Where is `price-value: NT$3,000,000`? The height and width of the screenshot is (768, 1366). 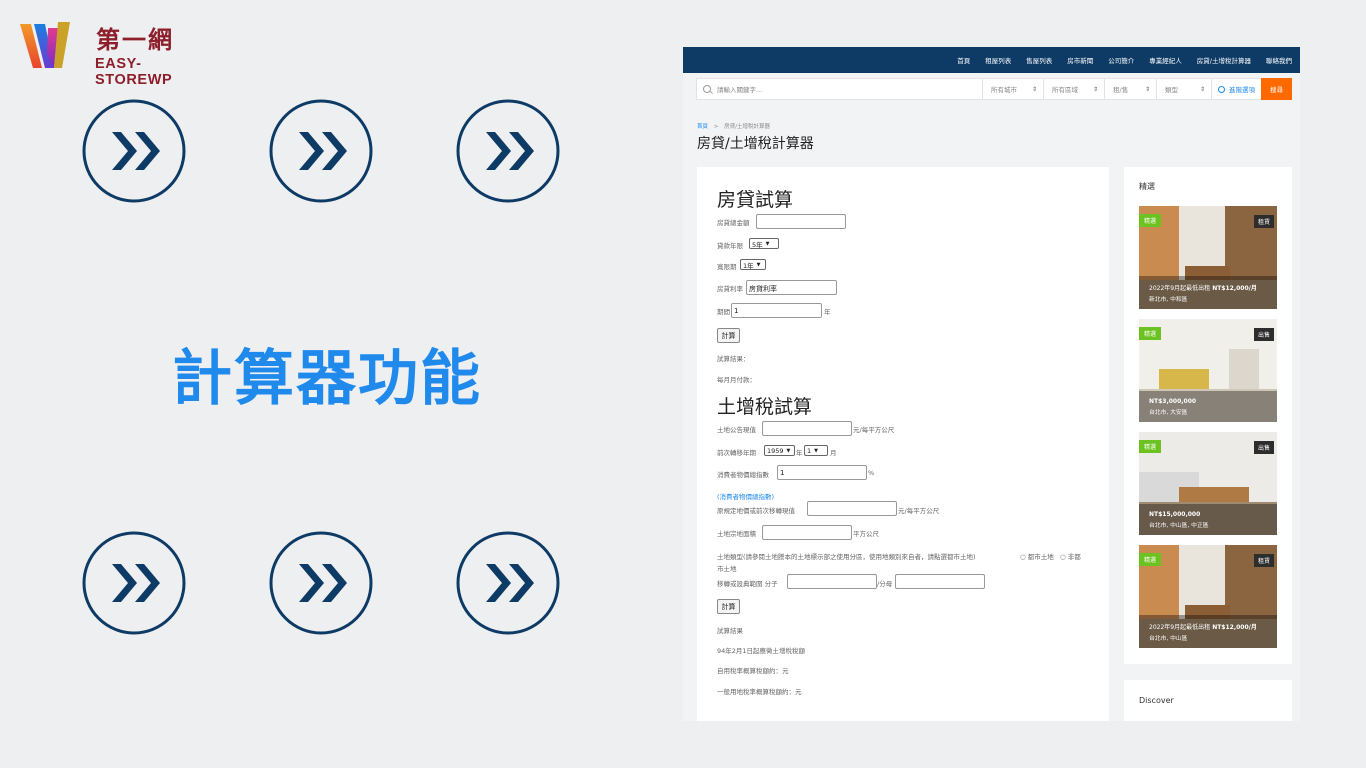
price-value: NT$3,000,000 is located at coordinates (1173, 401).